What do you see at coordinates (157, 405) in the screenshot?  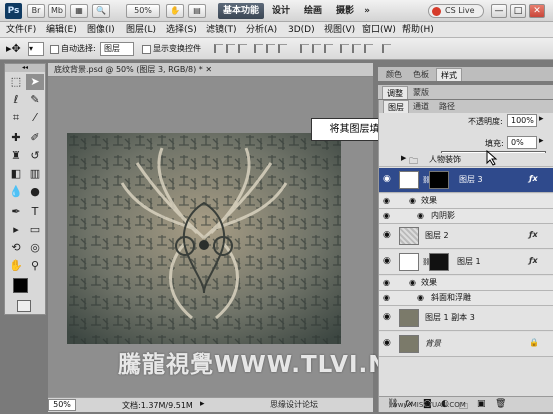 I see `document-size-info: 文档:1.37M/9.51M` at bounding box center [157, 405].